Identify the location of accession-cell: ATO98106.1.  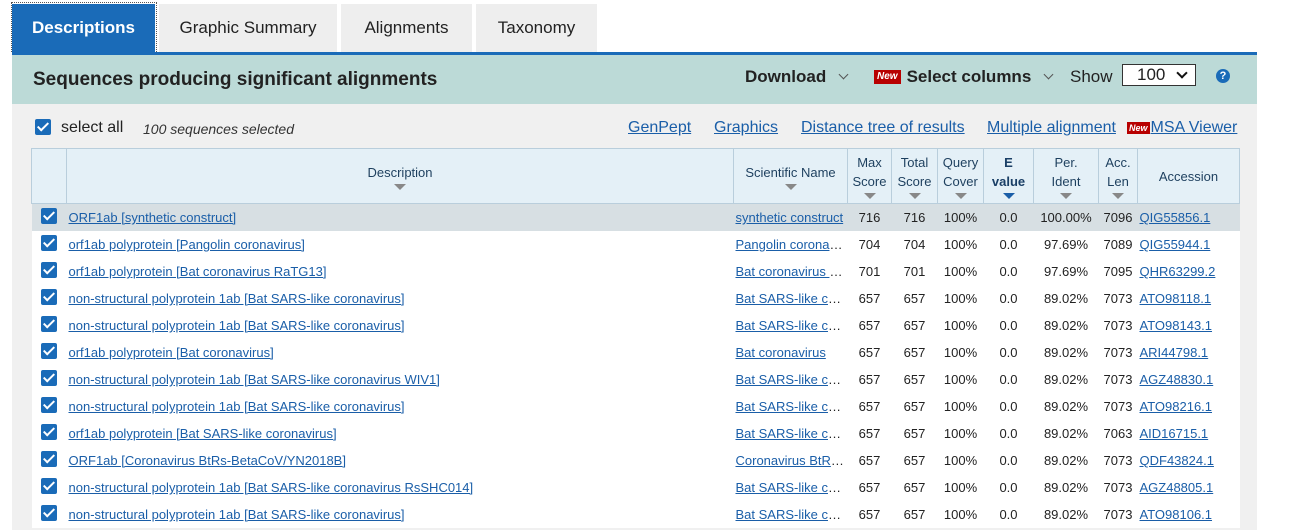
(1188, 514).